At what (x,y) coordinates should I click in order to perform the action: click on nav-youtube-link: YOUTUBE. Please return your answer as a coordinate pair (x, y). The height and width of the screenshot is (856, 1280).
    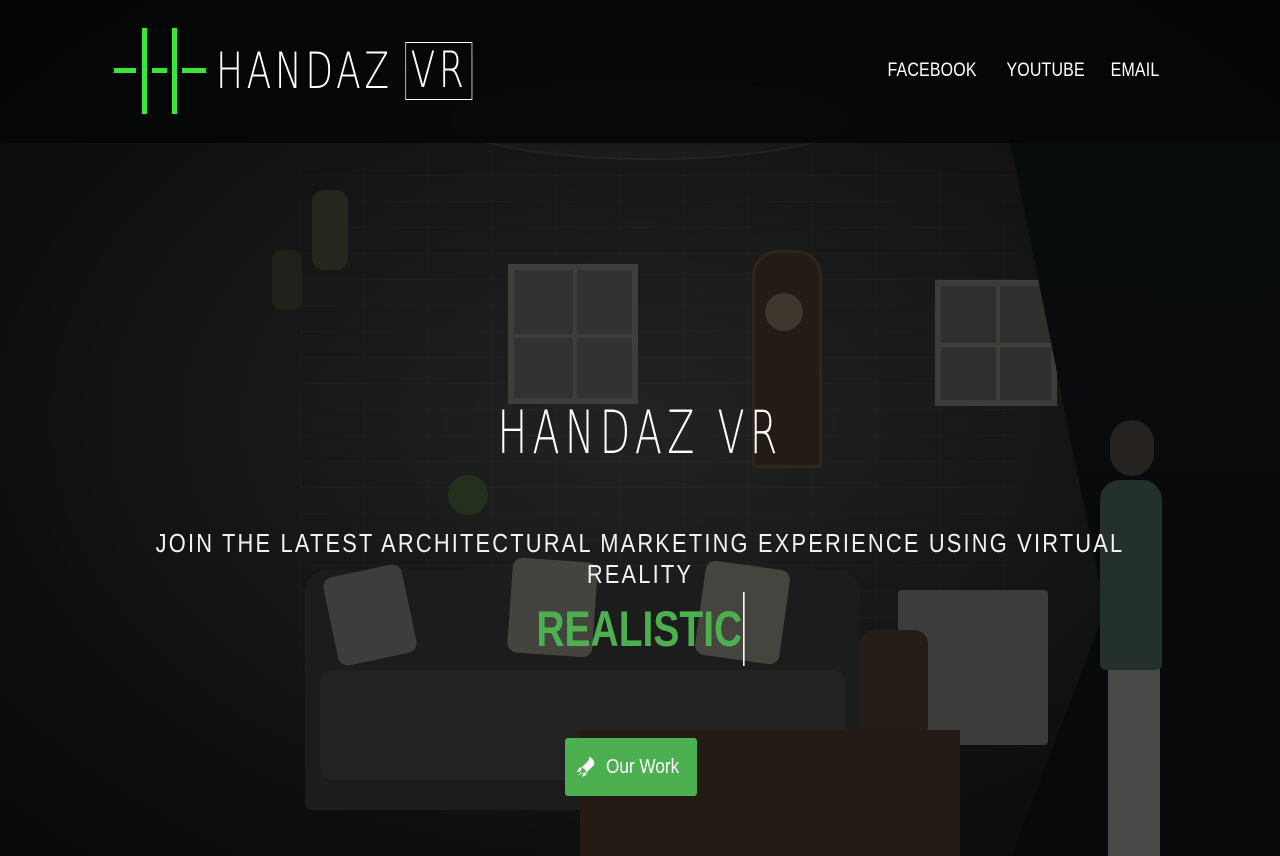
    Looking at the image, I should click on (1045, 71).